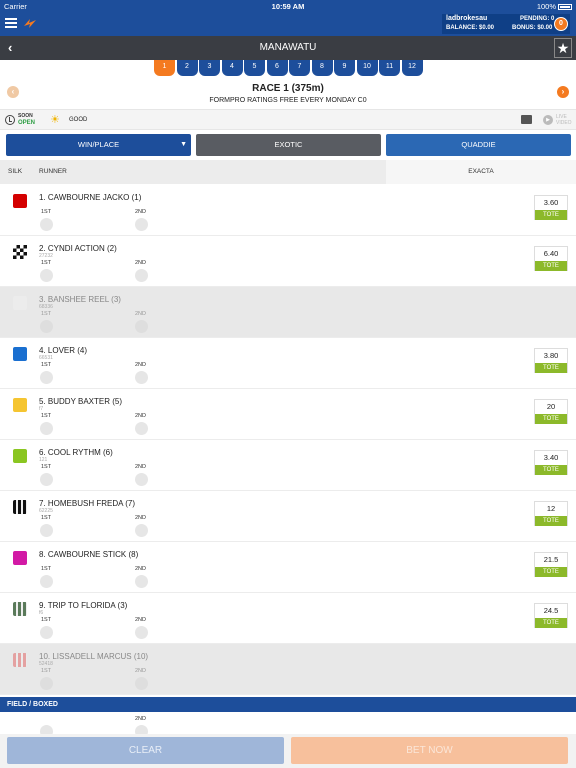 This screenshot has height=768, width=576. I want to click on race-status-open: OPEN, so click(27, 123).